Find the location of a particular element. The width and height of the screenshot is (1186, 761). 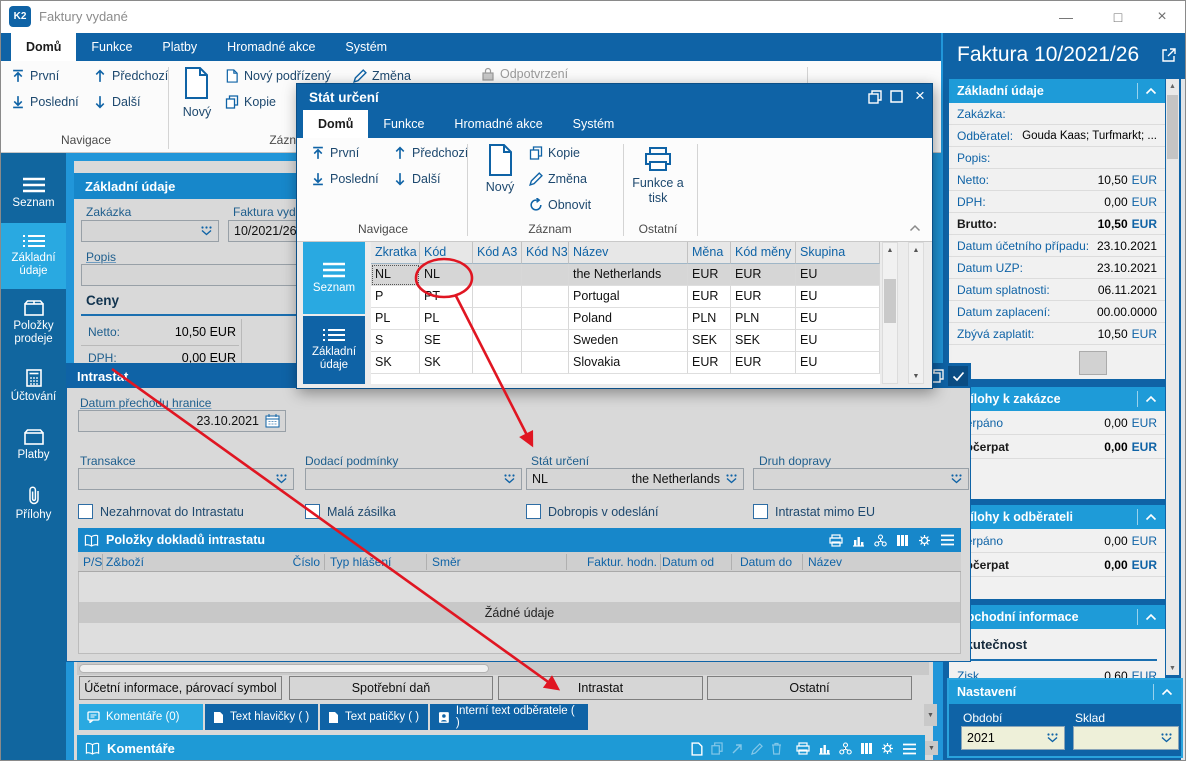

sidebar-item-uctovani: Účtování is located at coordinates (33, 386).